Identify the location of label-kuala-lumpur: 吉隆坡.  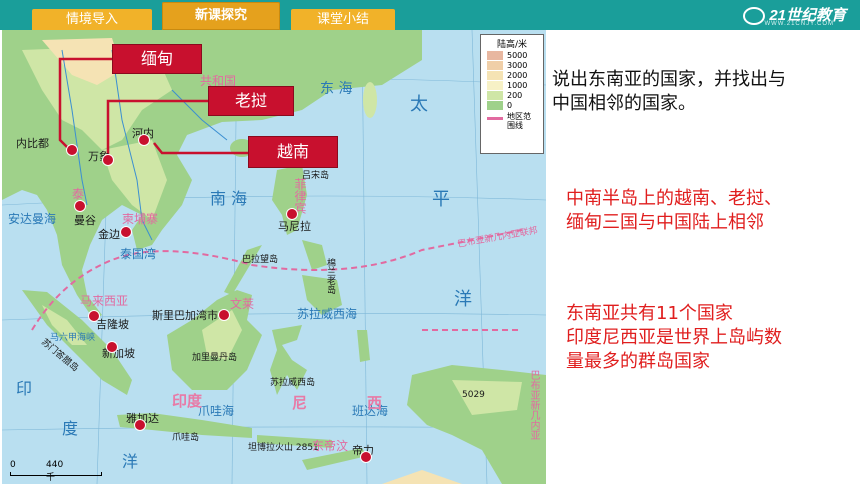
(112, 324).